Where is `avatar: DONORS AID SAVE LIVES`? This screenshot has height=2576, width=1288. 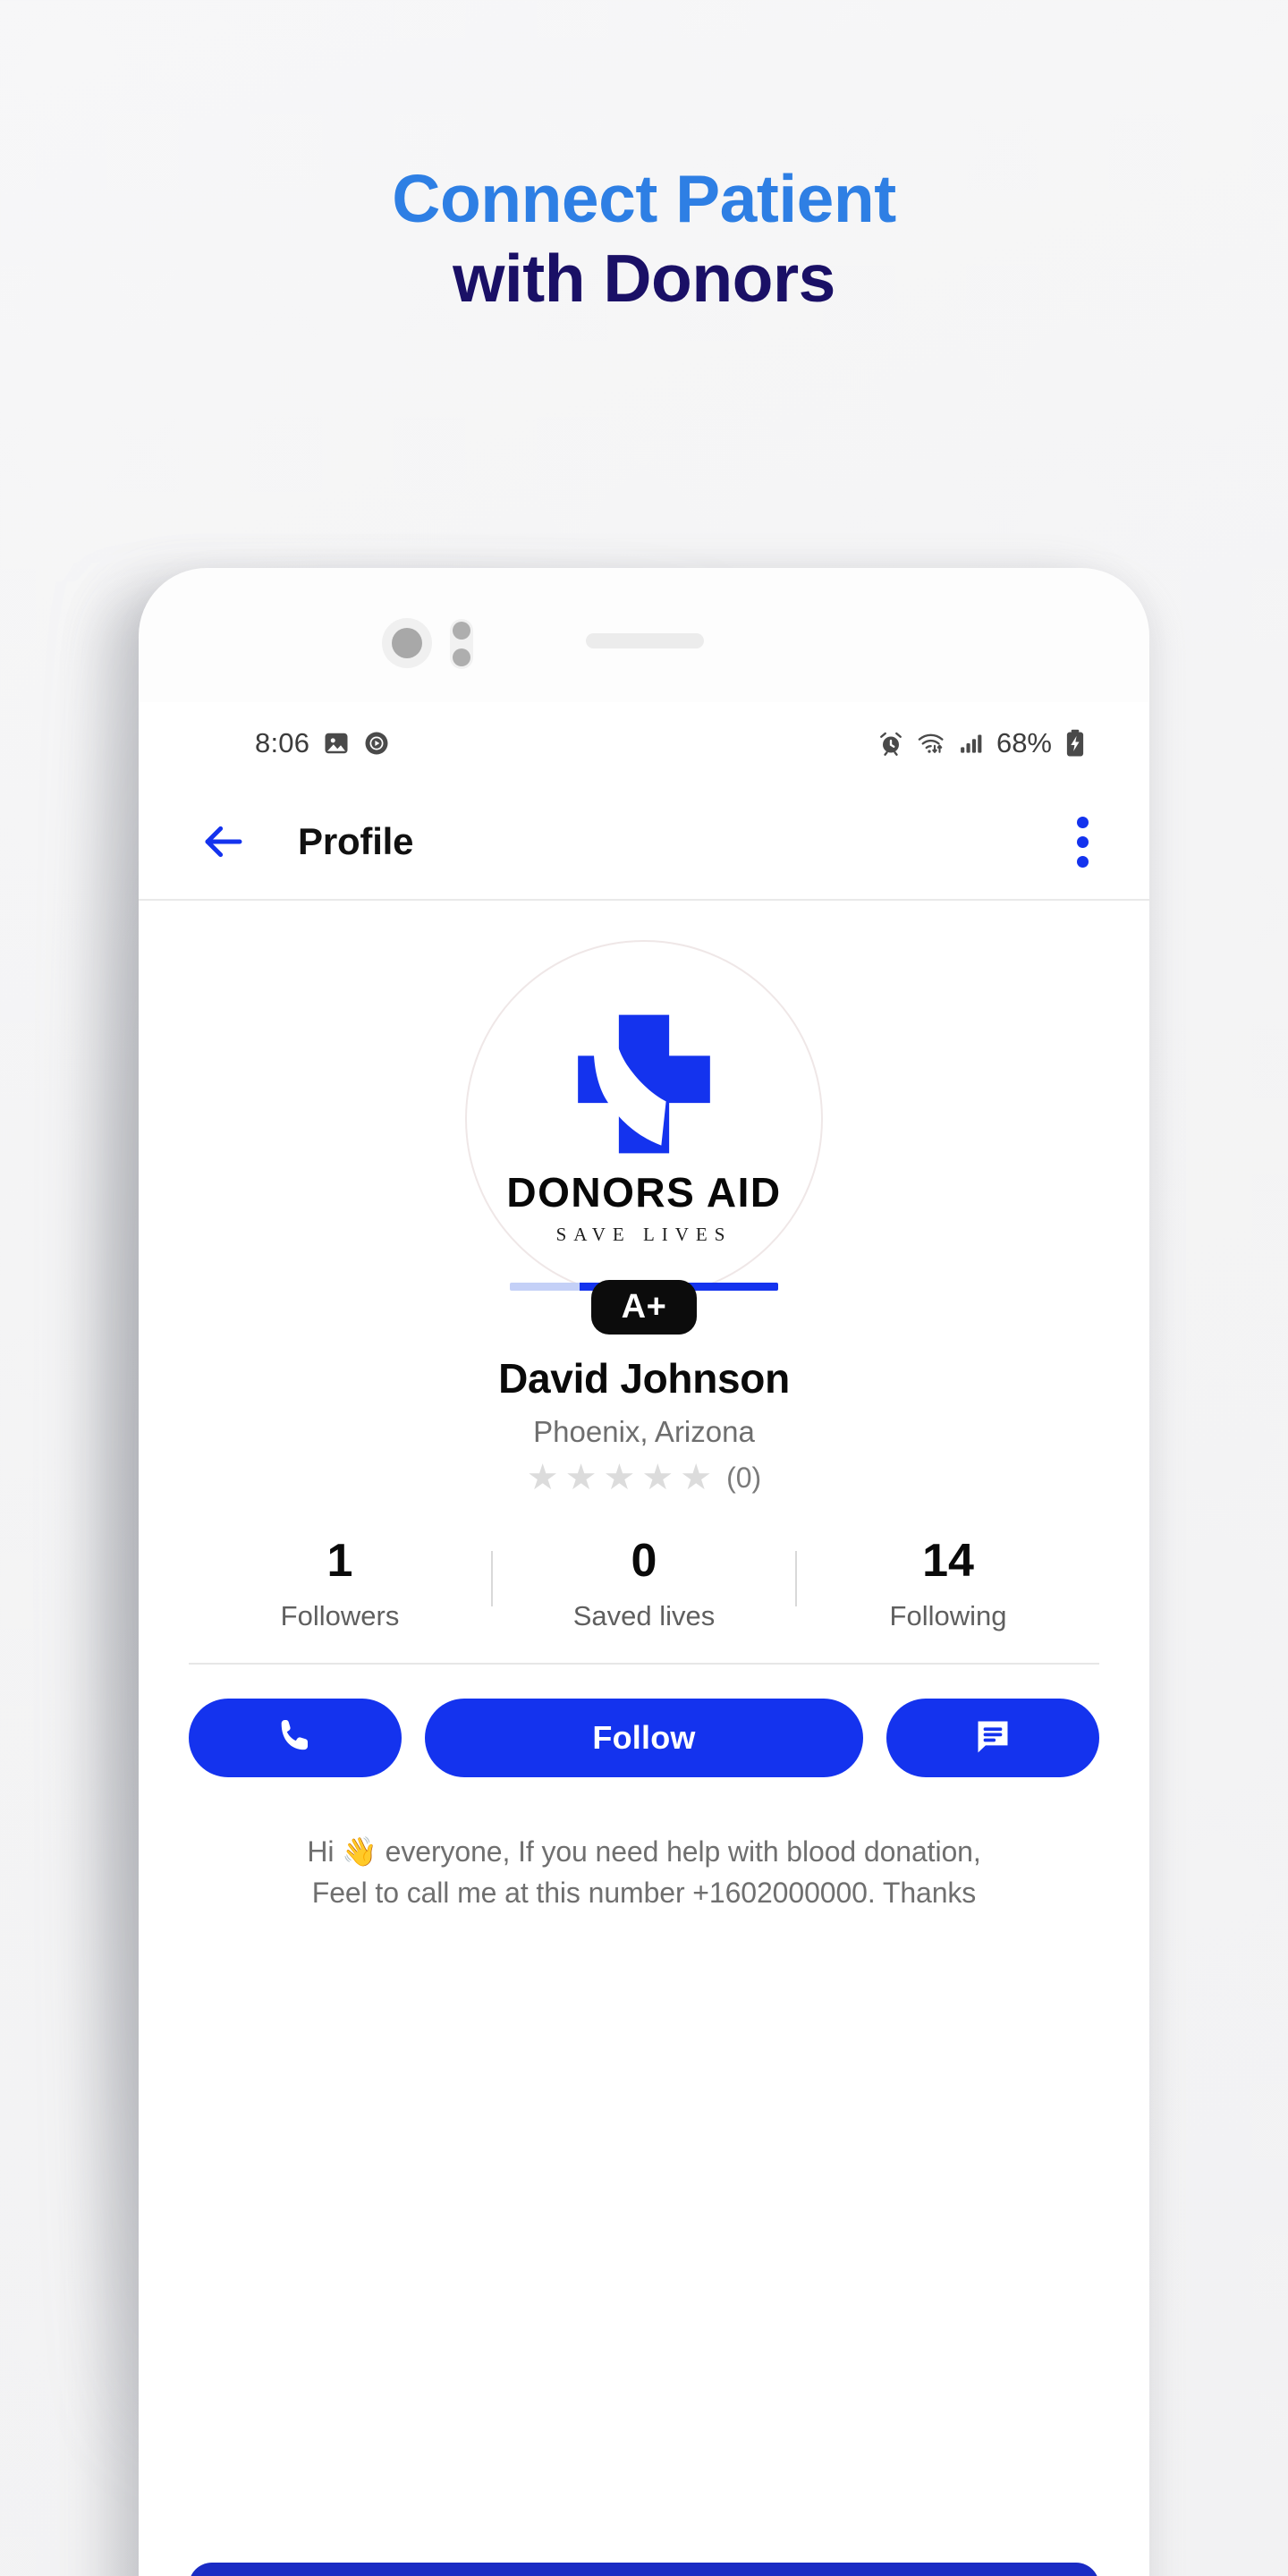
avatar: DONORS AID SAVE LIVES is located at coordinates (644, 1119).